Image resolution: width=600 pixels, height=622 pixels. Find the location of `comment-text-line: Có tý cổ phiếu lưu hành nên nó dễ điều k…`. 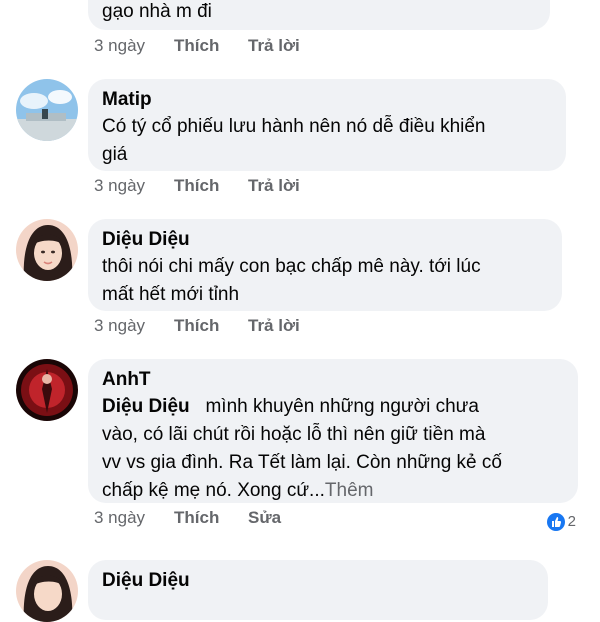

comment-text-line: Có tý cổ phiếu lưu hành nên nó dễ điều k… is located at coordinates (294, 126).